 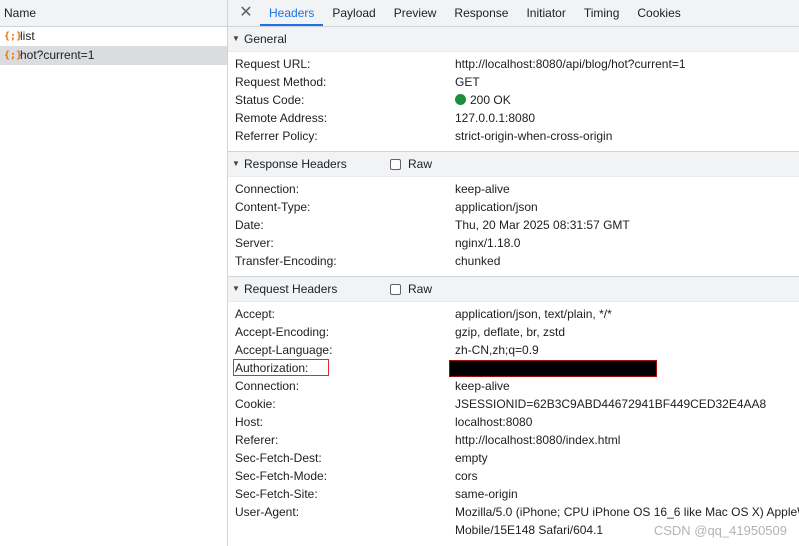 I want to click on response-headers-section-header: ▼ Response Headers Raw, so click(x=513, y=164).